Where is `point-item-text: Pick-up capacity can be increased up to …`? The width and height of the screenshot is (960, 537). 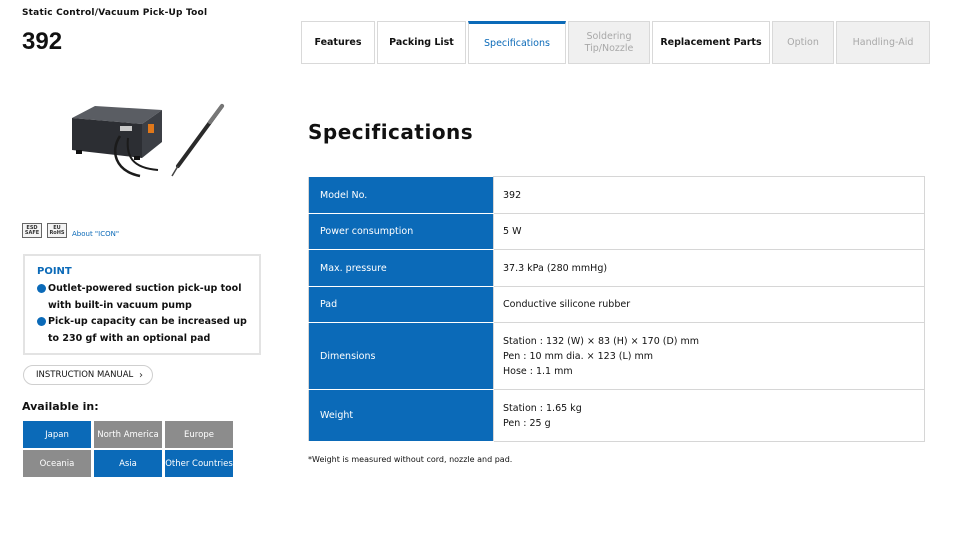
point-item-text: Pick-up capacity can be increased up to … is located at coordinates (147, 330).